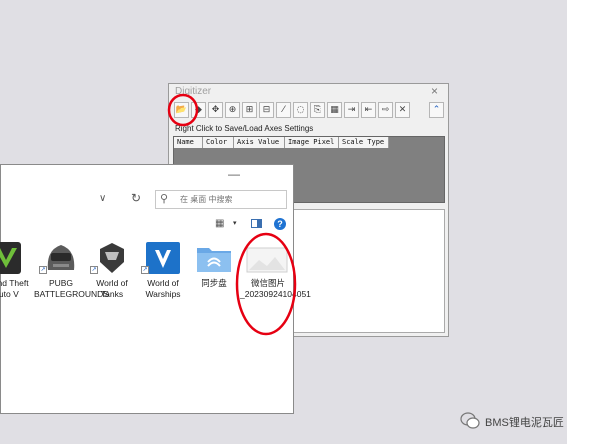  What do you see at coordinates (436, 110) in the screenshot?
I see `collapse-icon: ⌃` at bounding box center [436, 110].